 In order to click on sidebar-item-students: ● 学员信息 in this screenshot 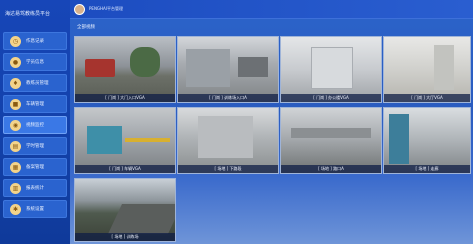, I will do `click(35, 62)`.